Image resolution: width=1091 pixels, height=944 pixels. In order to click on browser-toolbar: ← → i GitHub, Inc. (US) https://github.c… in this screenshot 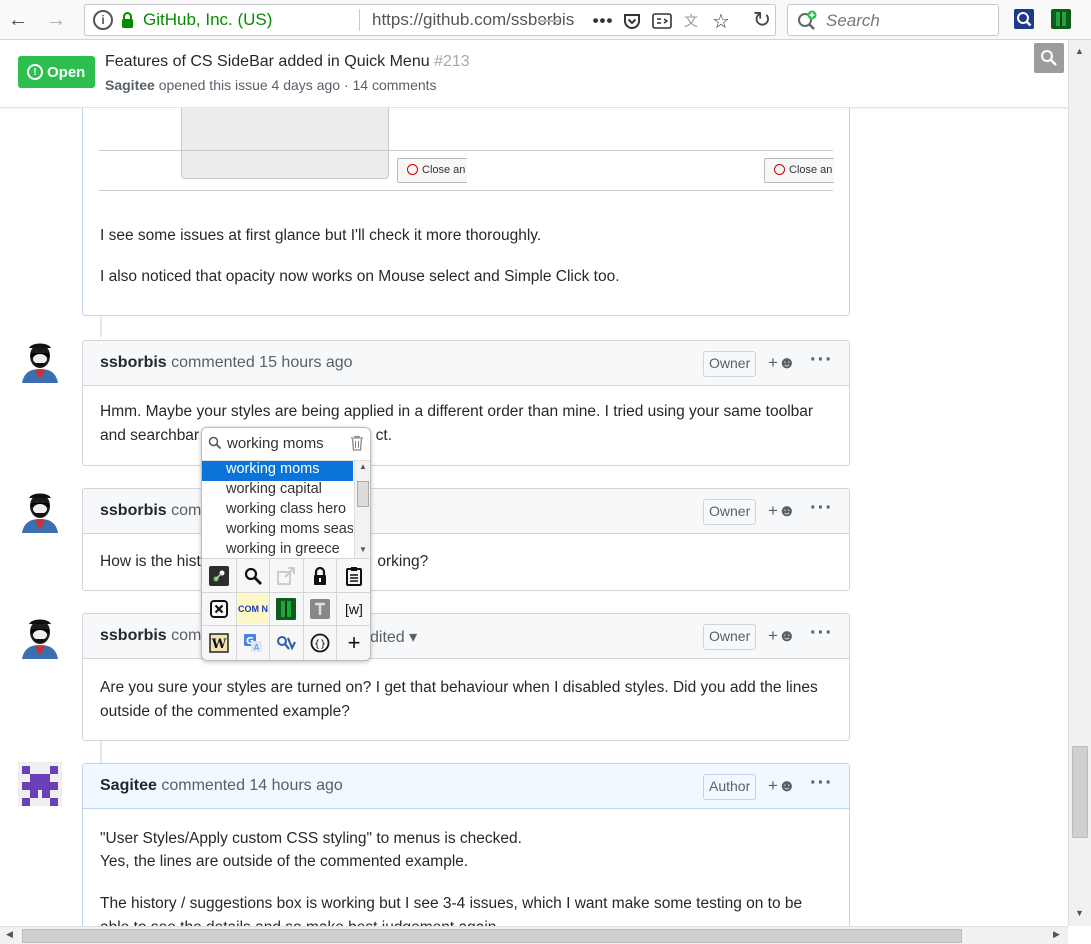, I will do `click(545, 20)`.